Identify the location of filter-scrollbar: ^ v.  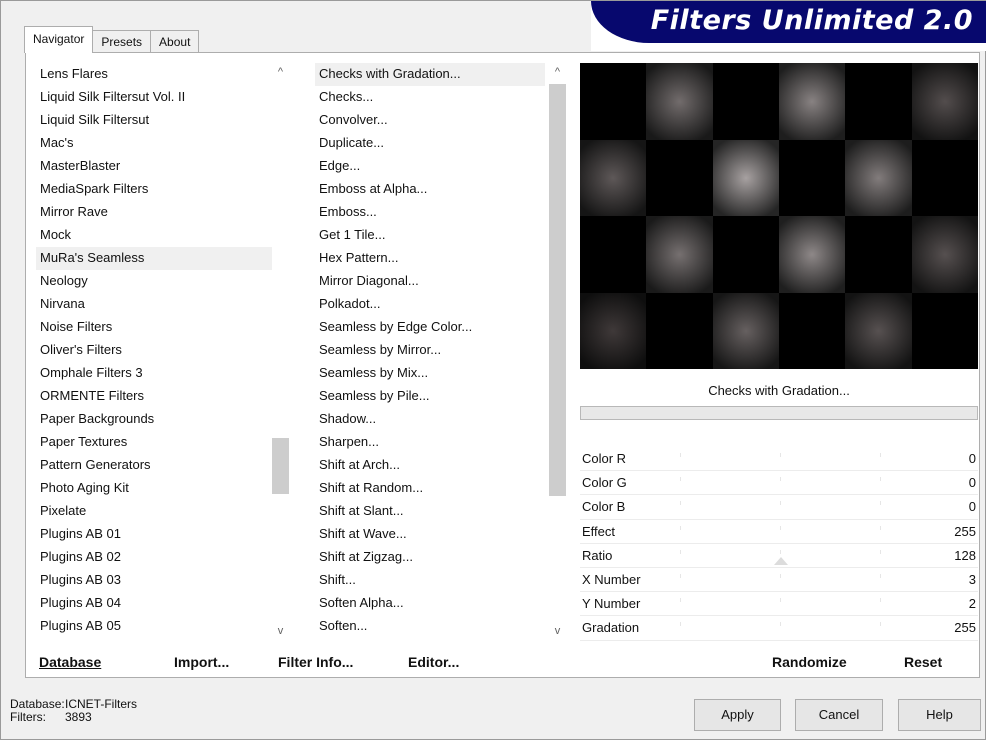
(557, 352).